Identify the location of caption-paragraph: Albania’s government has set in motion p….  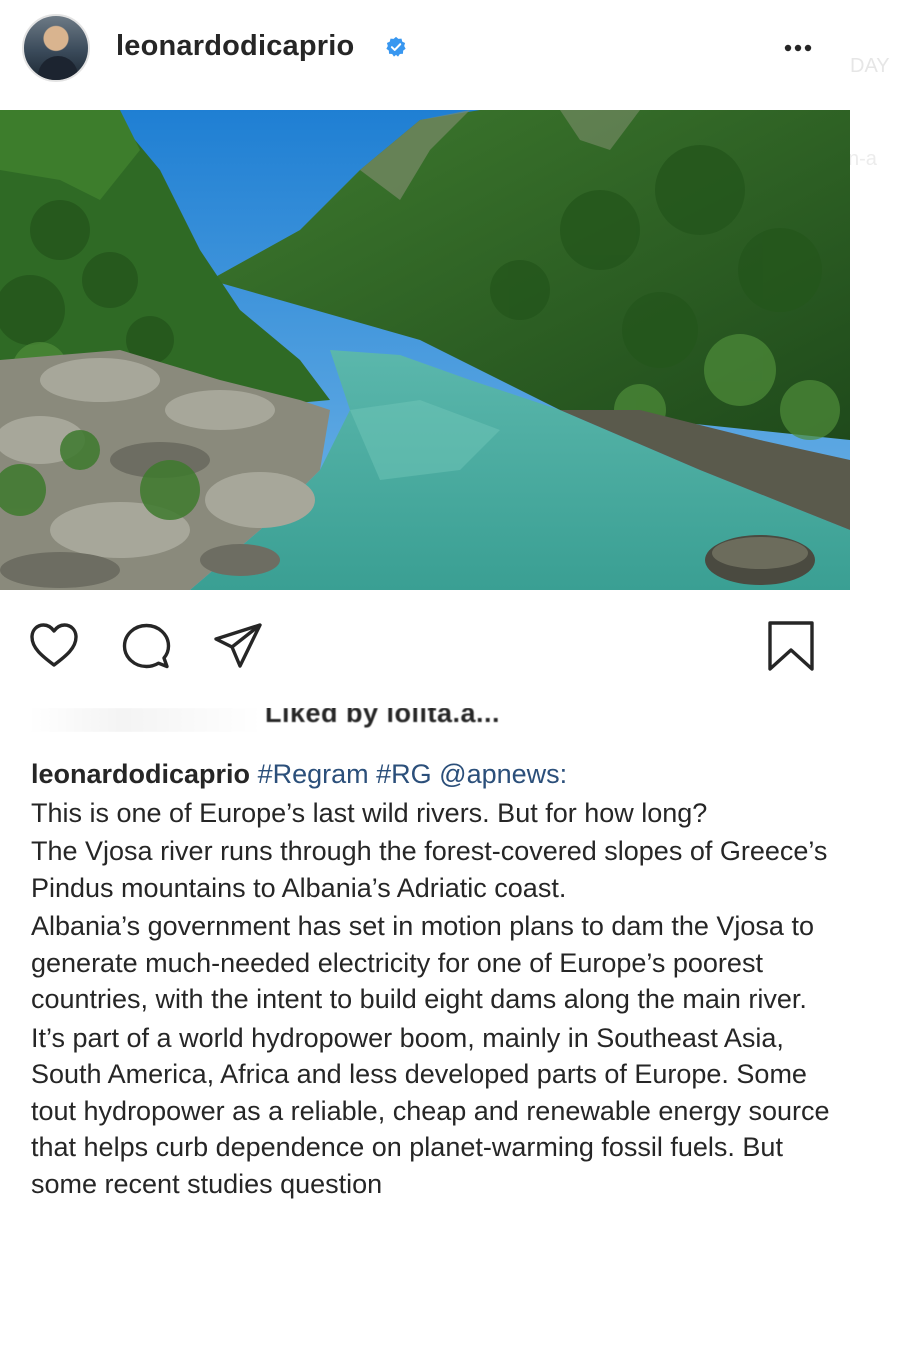
(422, 962).